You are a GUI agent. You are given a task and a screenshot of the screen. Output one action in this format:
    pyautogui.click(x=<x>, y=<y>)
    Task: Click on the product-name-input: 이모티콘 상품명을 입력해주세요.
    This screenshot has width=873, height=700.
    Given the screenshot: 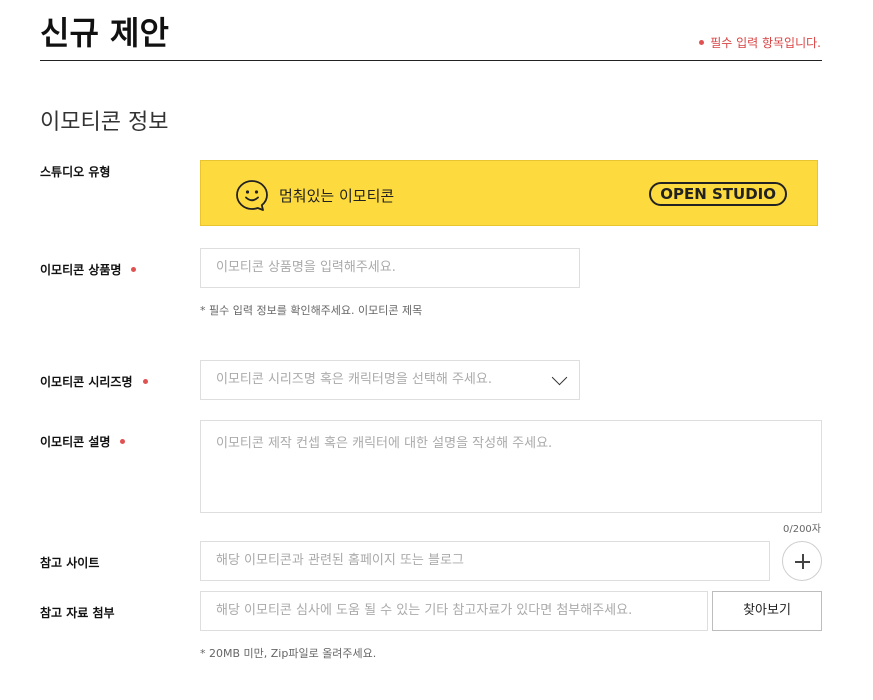 What is the action you would take?
    pyautogui.click(x=390, y=268)
    